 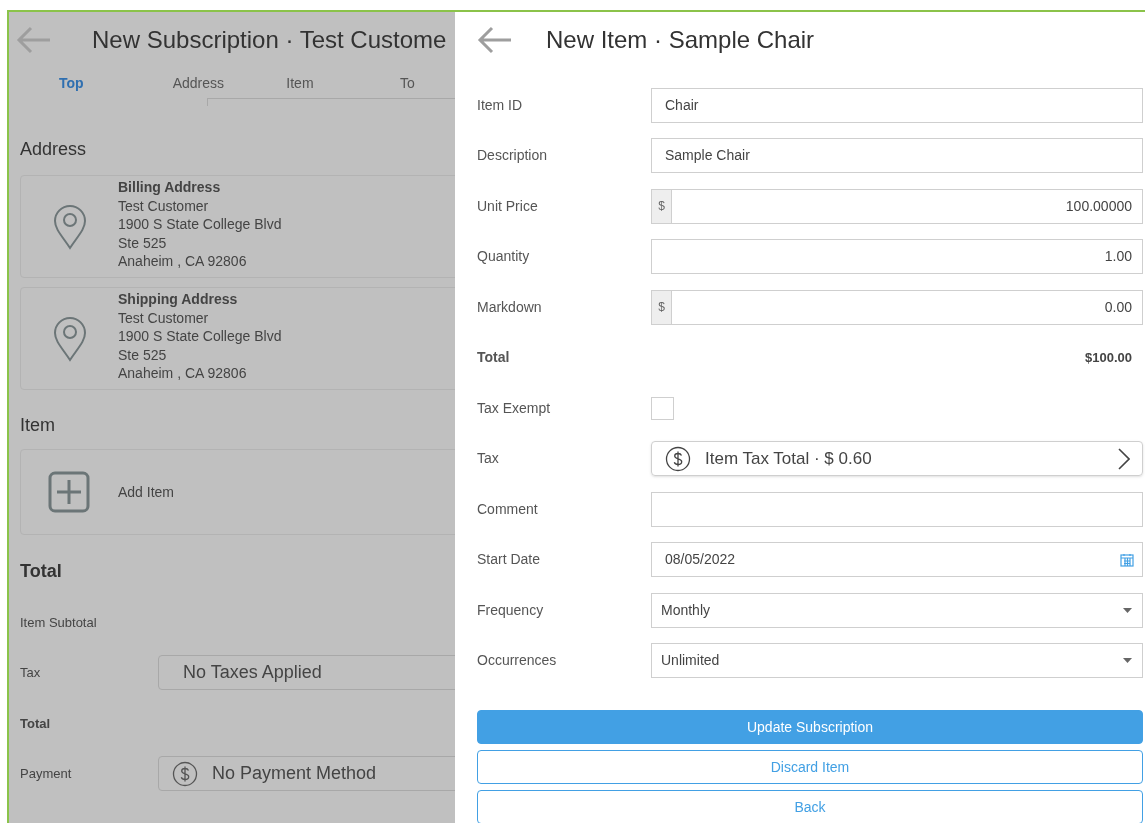 What do you see at coordinates (1098, 206) in the screenshot?
I see `field-value: 100.00000` at bounding box center [1098, 206].